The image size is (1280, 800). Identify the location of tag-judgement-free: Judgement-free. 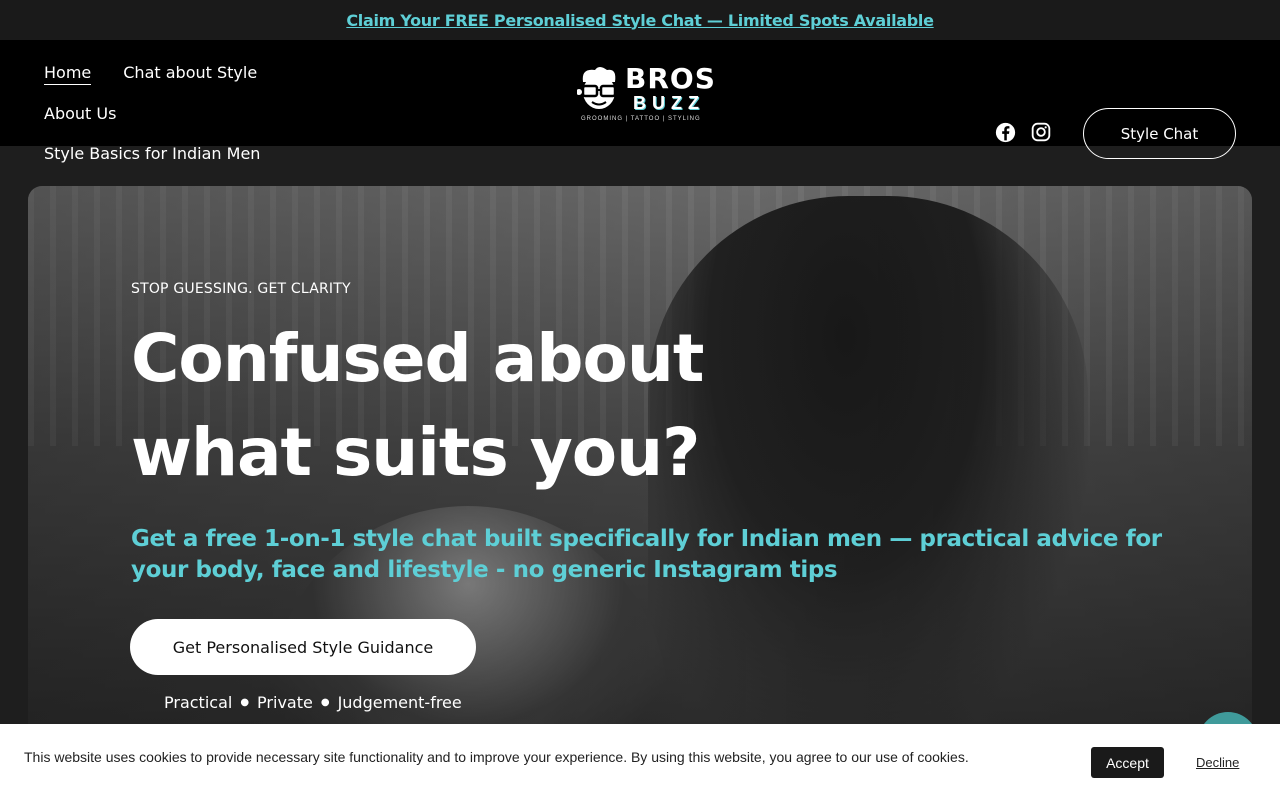
(399, 702).